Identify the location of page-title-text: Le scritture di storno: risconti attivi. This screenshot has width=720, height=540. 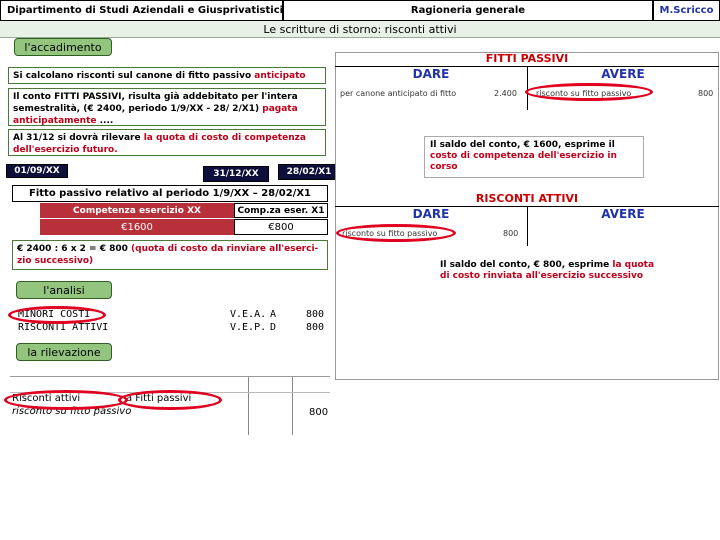
(360, 29).